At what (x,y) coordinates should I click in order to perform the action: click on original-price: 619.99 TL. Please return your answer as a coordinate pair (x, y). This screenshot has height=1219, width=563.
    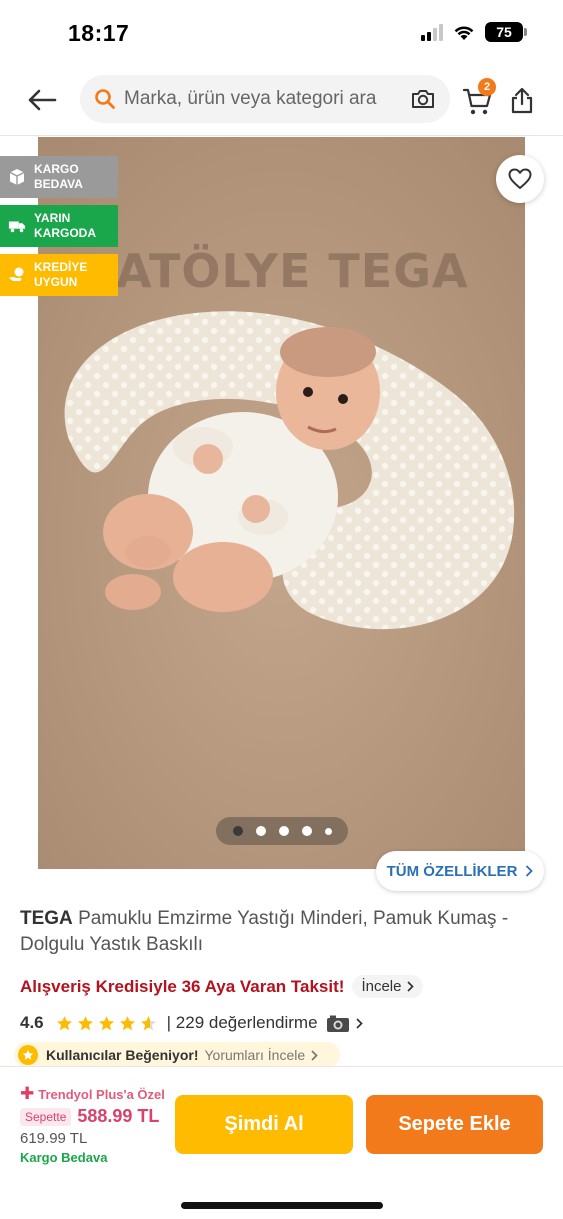
    Looking at the image, I should click on (54, 1138).